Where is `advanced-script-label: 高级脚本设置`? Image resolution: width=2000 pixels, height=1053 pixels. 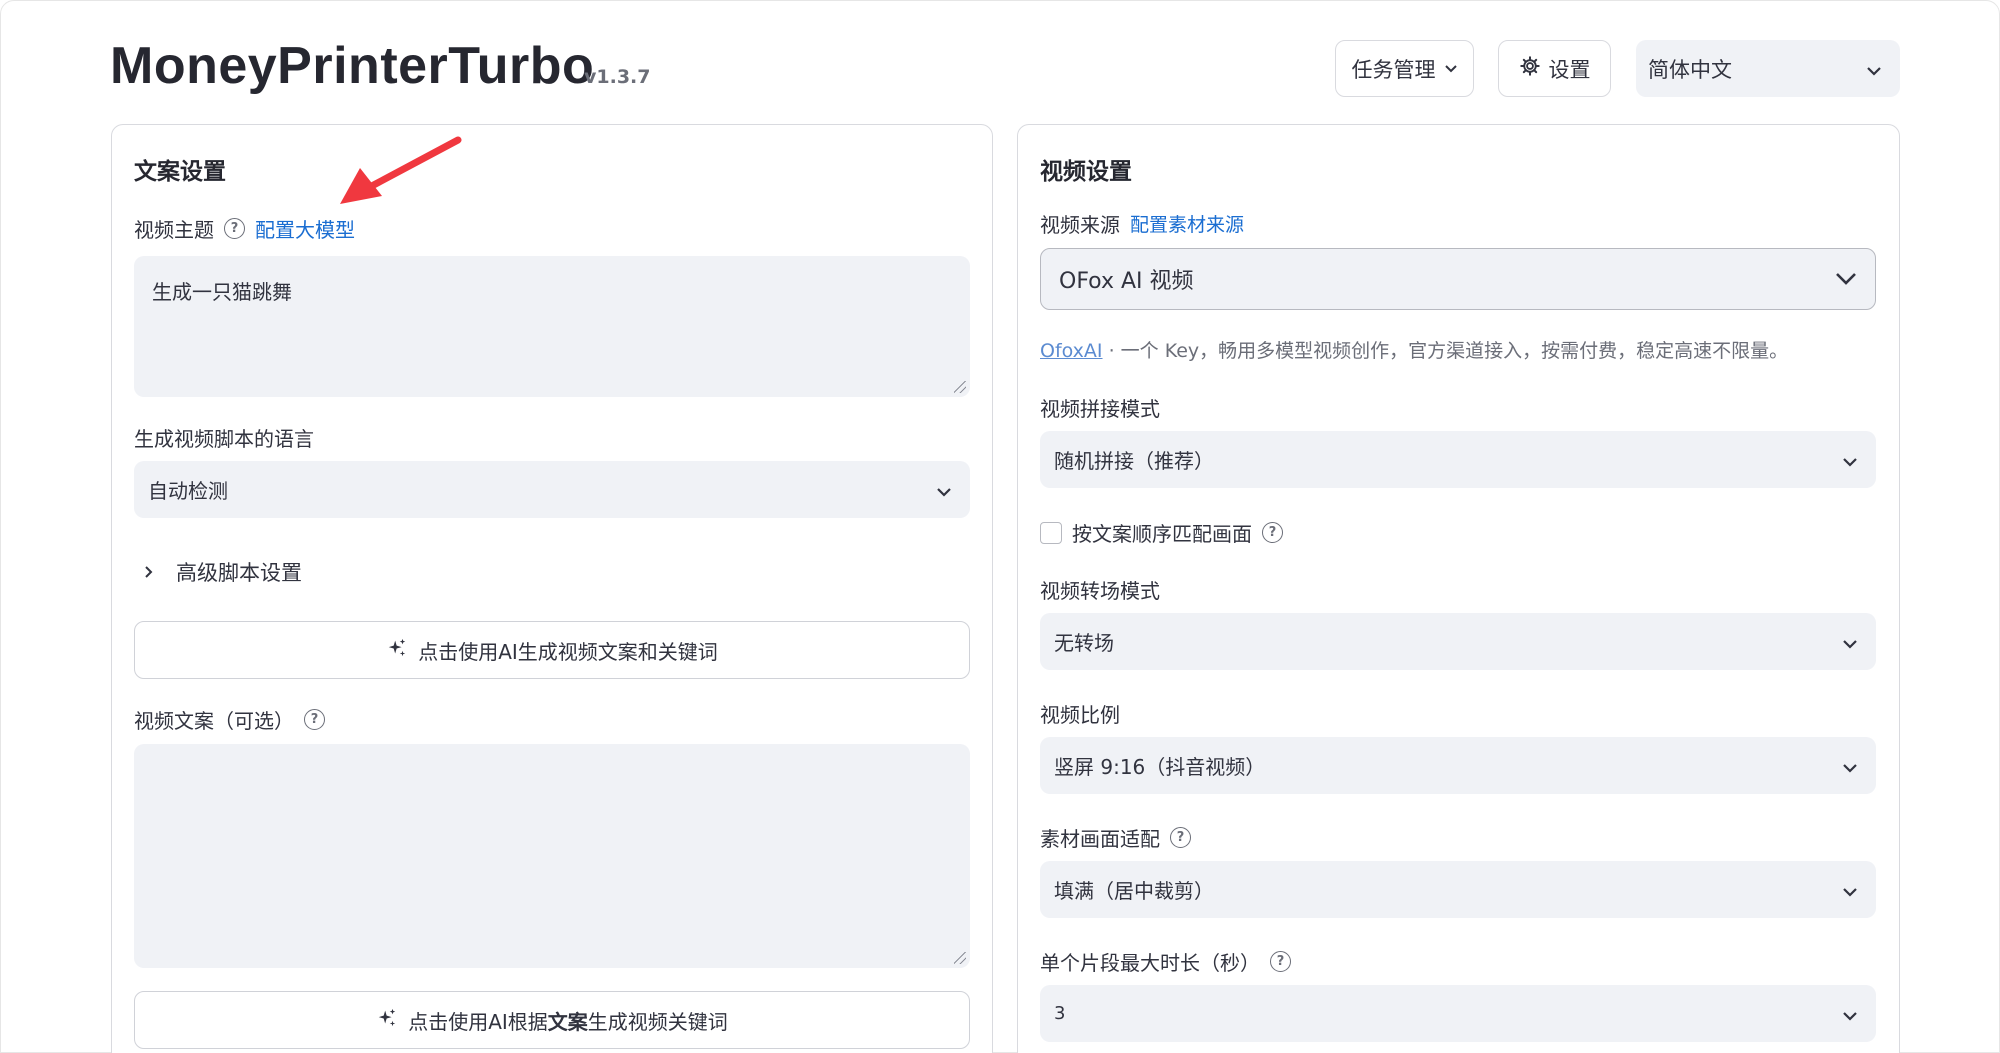 advanced-script-label: 高级脚本设置 is located at coordinates (239, 573).